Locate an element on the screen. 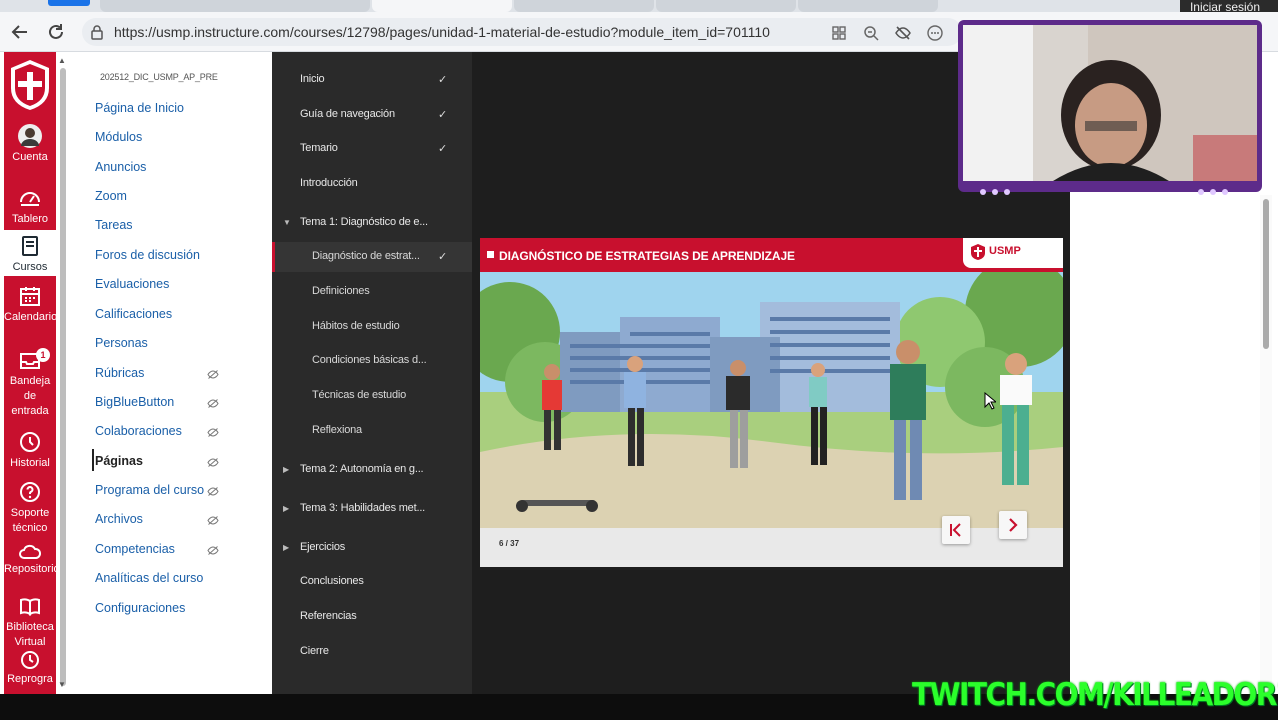  nav-account: Cuenta is located at coordinates (30, 144).